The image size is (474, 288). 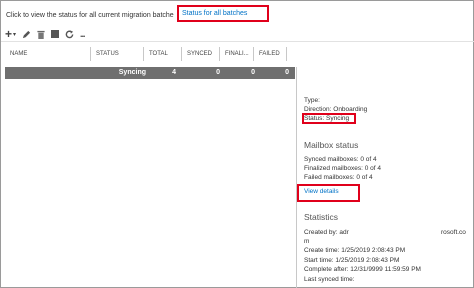 What do you see at coordinates (338, 177) in the screenshot?
I see `detail-failed-mailboxes: Failed mailboxes: 0 of 4` at bounding box center [338, 177].